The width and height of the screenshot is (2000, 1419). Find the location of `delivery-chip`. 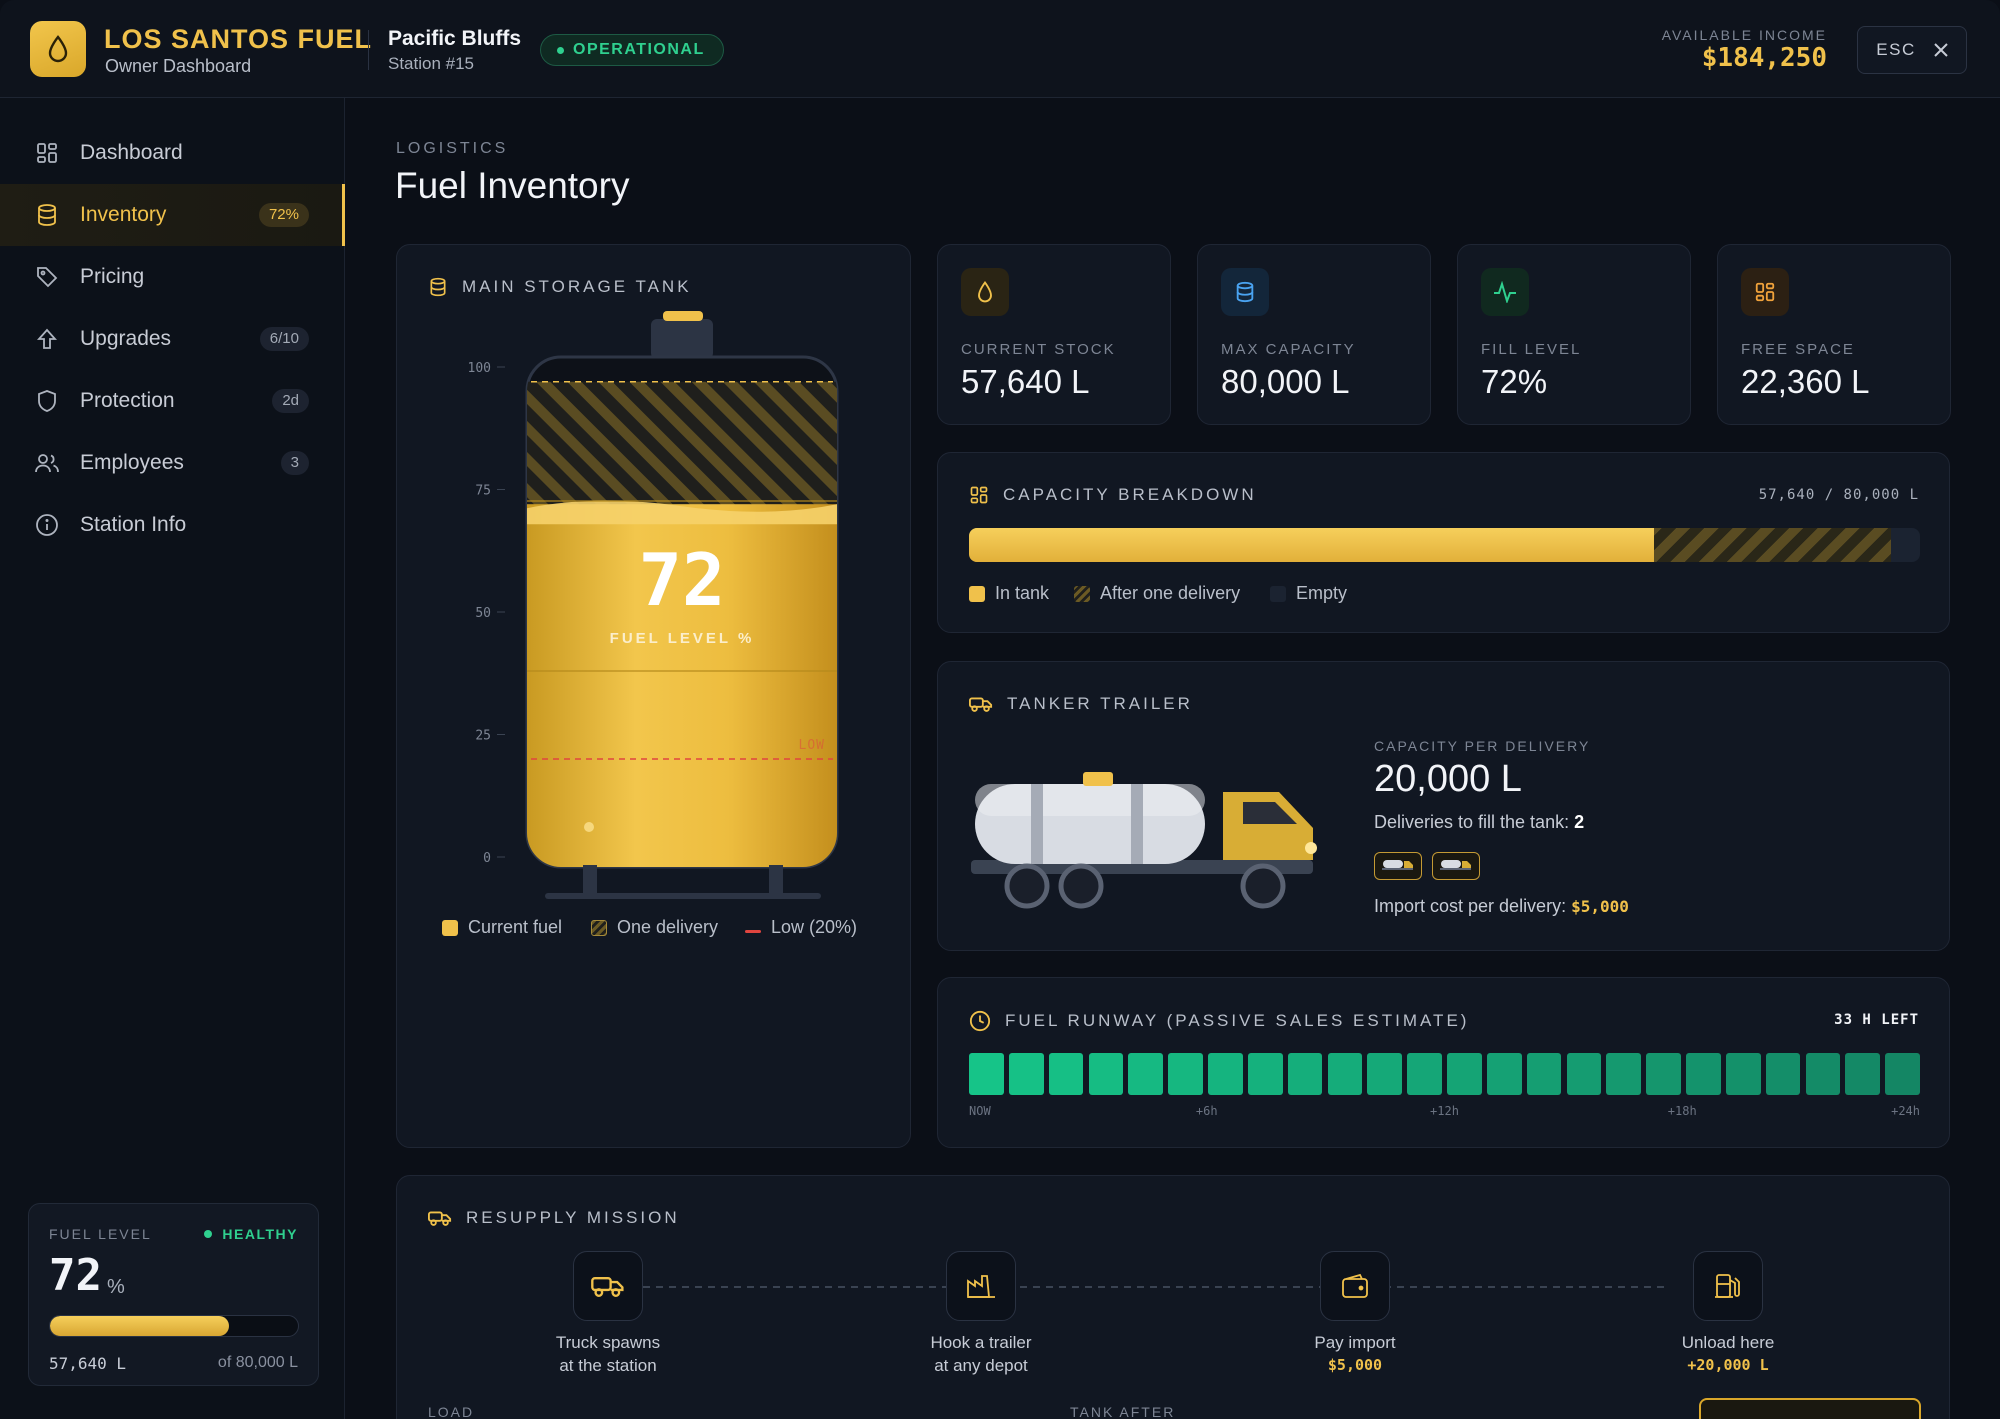

delivery-chip is located at coordinates (1456, 866).